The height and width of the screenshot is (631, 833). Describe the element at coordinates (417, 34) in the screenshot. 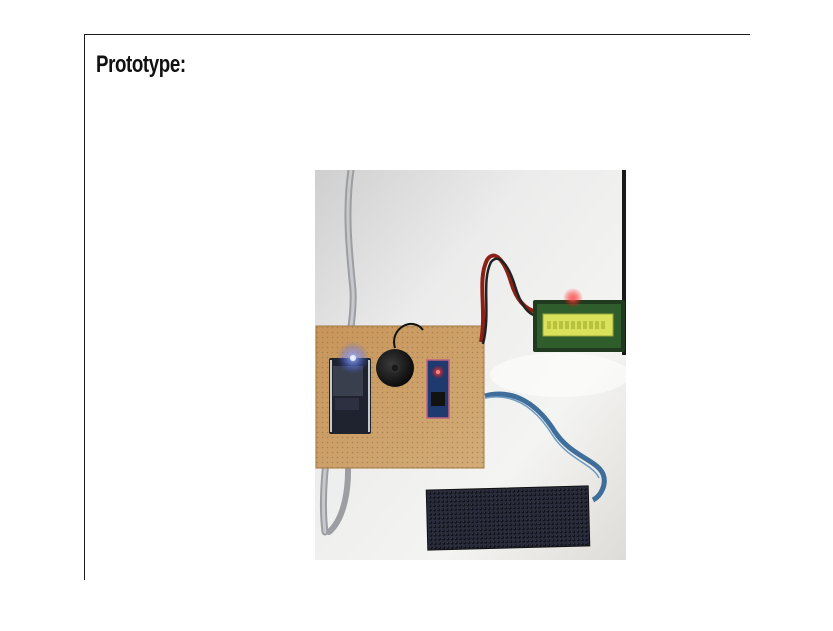

I see `top-border-line` at that location.